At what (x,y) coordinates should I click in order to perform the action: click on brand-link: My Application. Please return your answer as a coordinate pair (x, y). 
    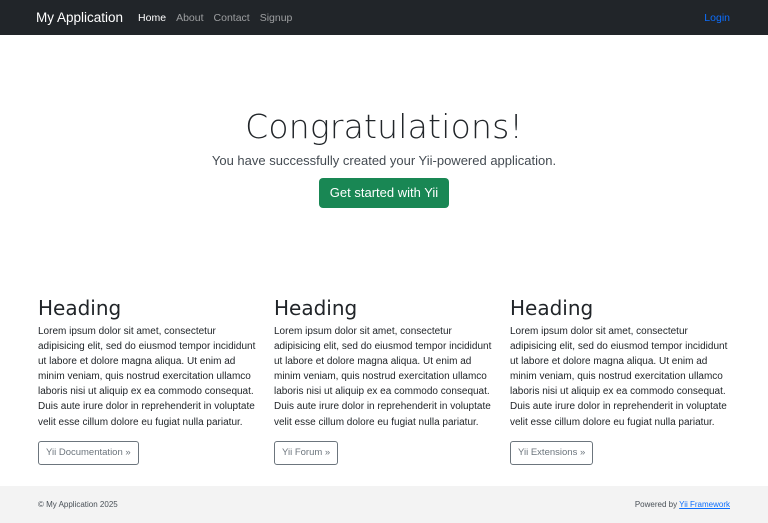
    Looking at the image, I should click on (79, 17).